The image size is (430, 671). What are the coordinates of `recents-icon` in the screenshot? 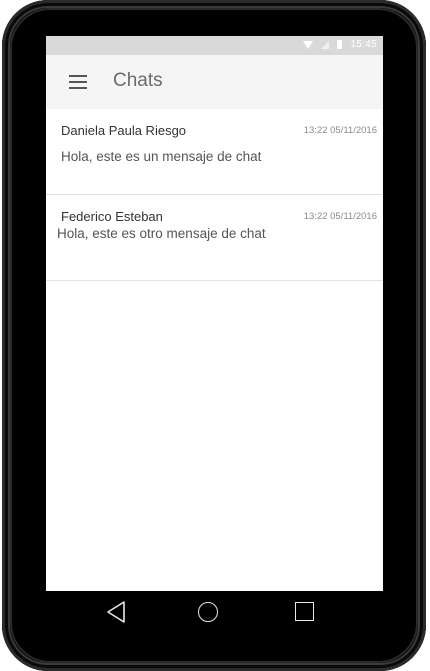 It's located at (304, 611).